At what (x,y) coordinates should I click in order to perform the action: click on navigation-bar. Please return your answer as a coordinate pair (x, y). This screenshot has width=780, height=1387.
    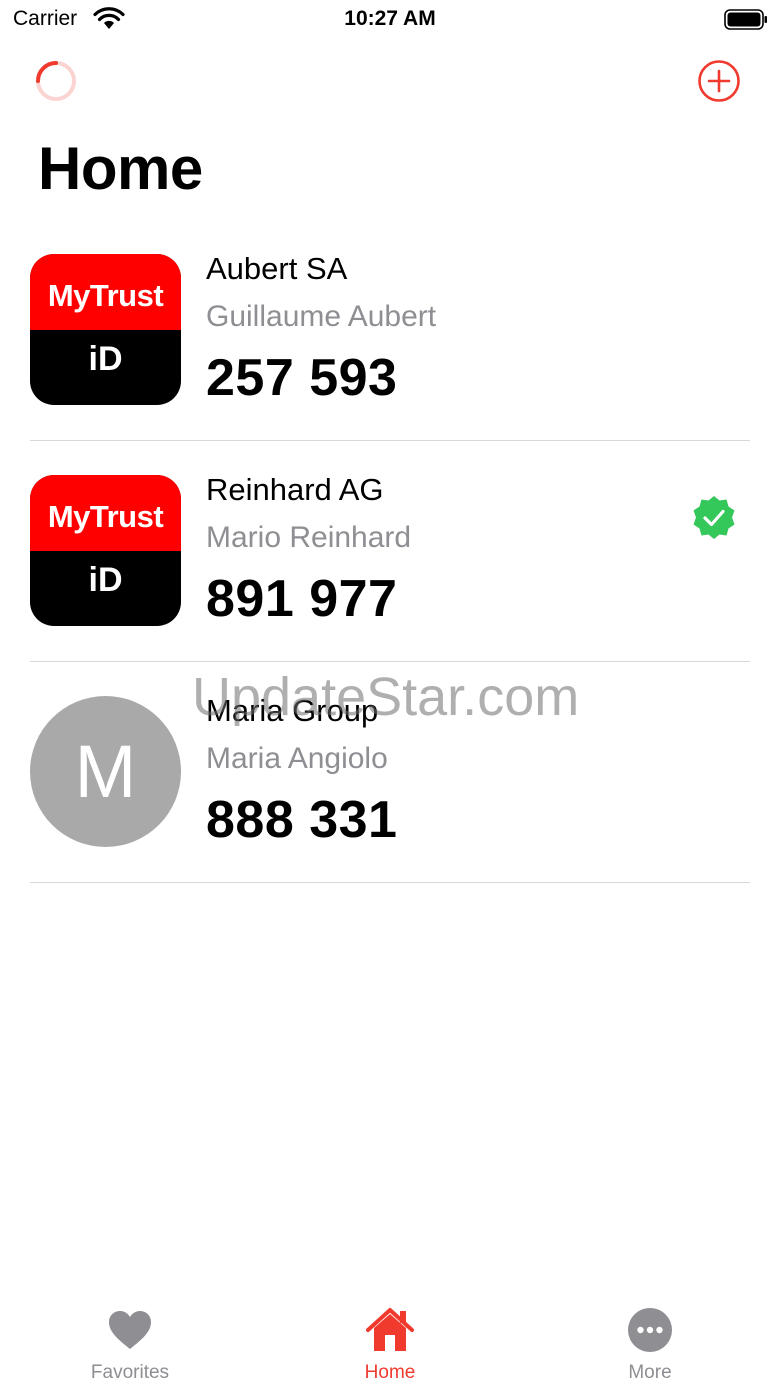
    Looking at the image, I should click on (390, 80).